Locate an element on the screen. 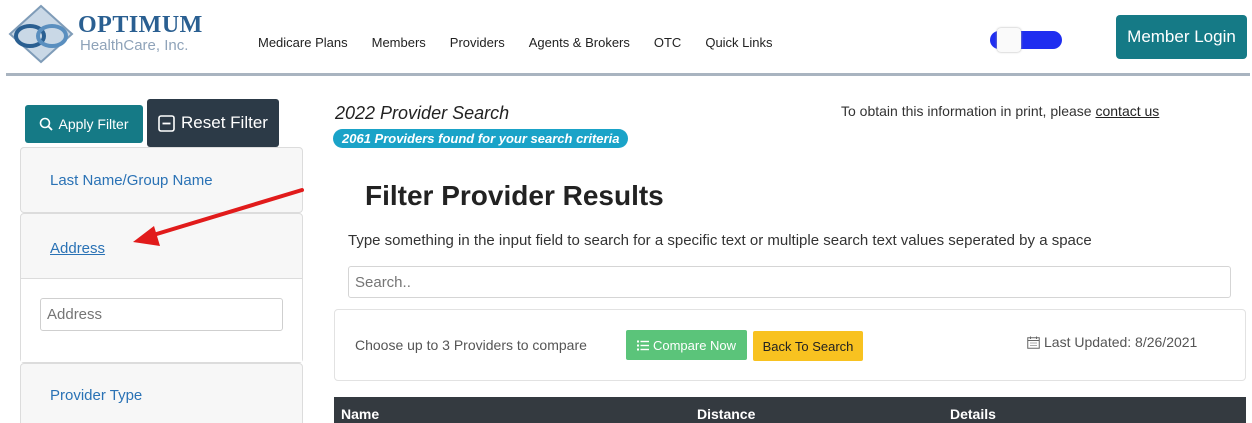 The width and height of the screenshot is (1252, 423). accessibility-toggle is located at coordinates (1026, 40).